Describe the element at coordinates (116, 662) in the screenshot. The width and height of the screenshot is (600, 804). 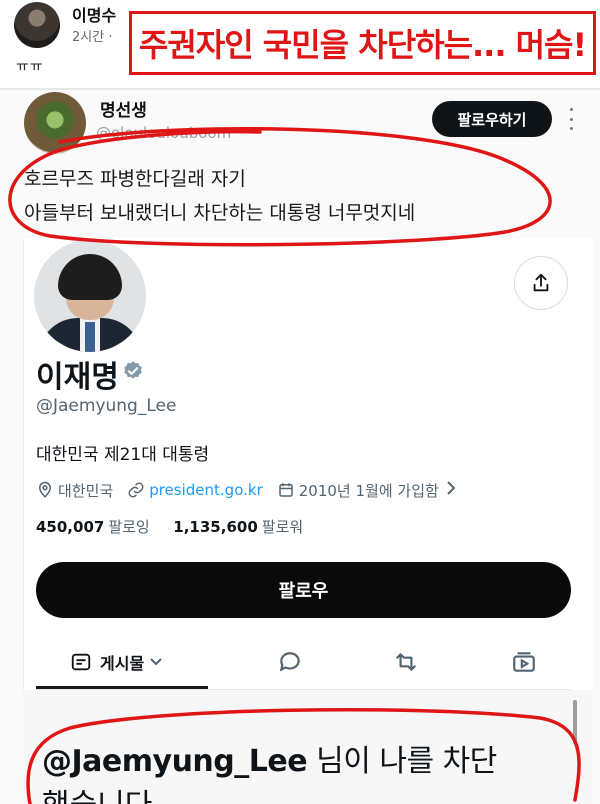
I see `tab-posts: 게시물` at that location.